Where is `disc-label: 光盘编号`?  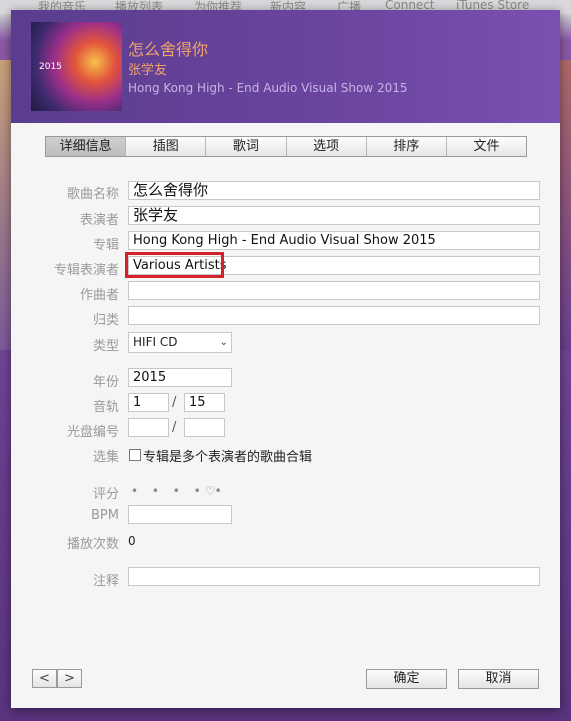 disc-label: 光盘编号 is located at coordinates (92, 432).